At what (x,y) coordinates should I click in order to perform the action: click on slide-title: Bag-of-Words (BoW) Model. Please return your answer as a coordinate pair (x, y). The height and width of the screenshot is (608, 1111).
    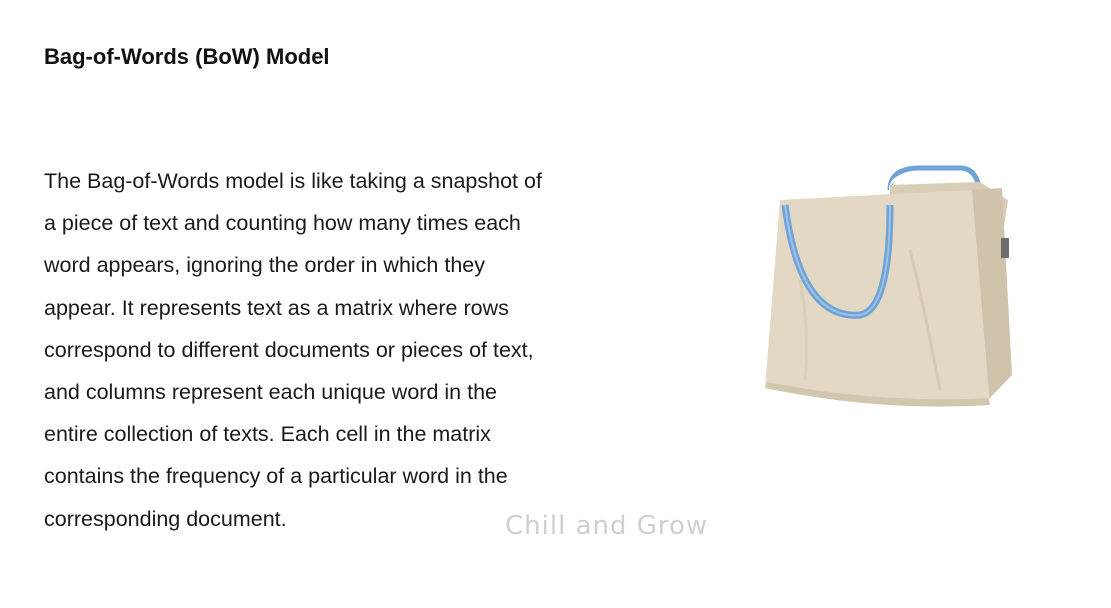
    Looking at the image, I should click on (187, 56).